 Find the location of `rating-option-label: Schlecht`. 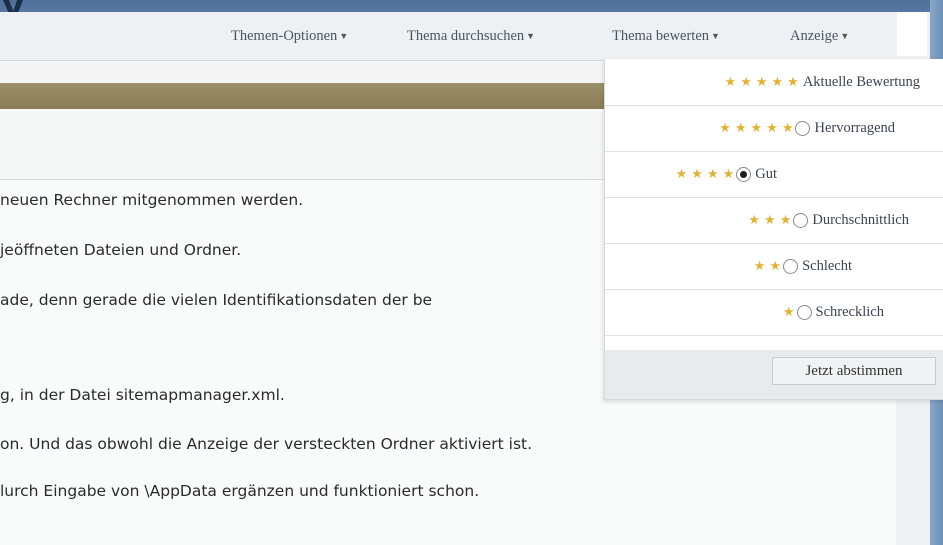

rating-option-label: Schlecht is located at coordinates (827, 265).